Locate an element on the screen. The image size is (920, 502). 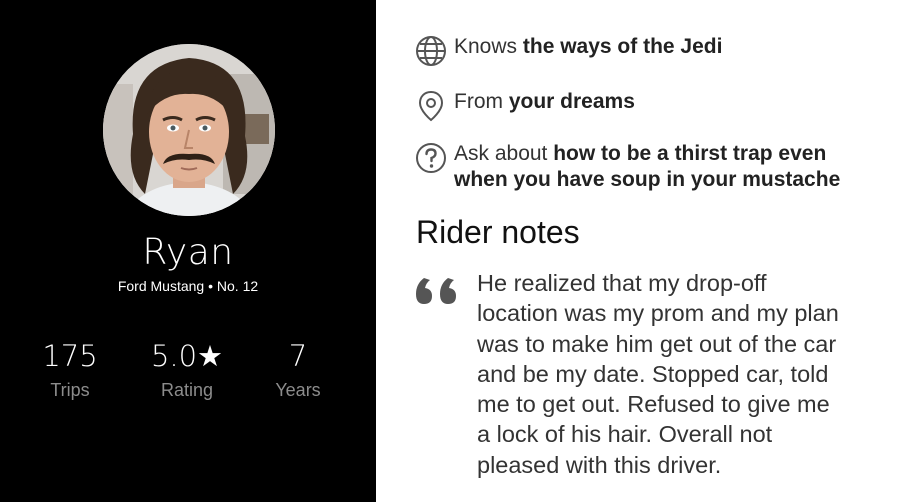
note-line: and be my date. Stopped car, told is located at coordinates (653, 373).